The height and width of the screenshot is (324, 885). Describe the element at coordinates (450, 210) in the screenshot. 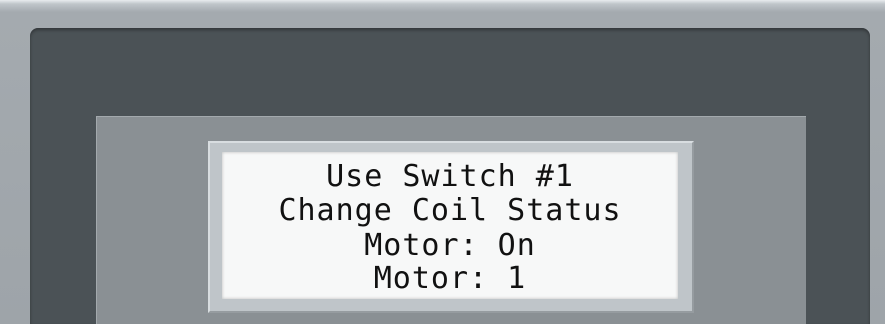

I see `lcd-line-2: Change Coil Status` at that location.